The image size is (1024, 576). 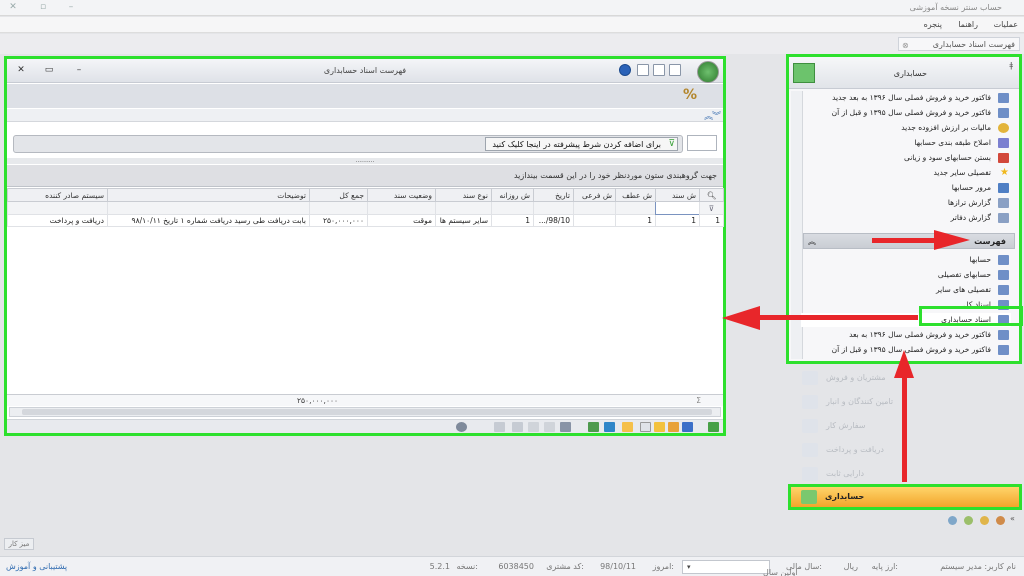 I want to click on filter-green-icon, so click(x=659, y=427).